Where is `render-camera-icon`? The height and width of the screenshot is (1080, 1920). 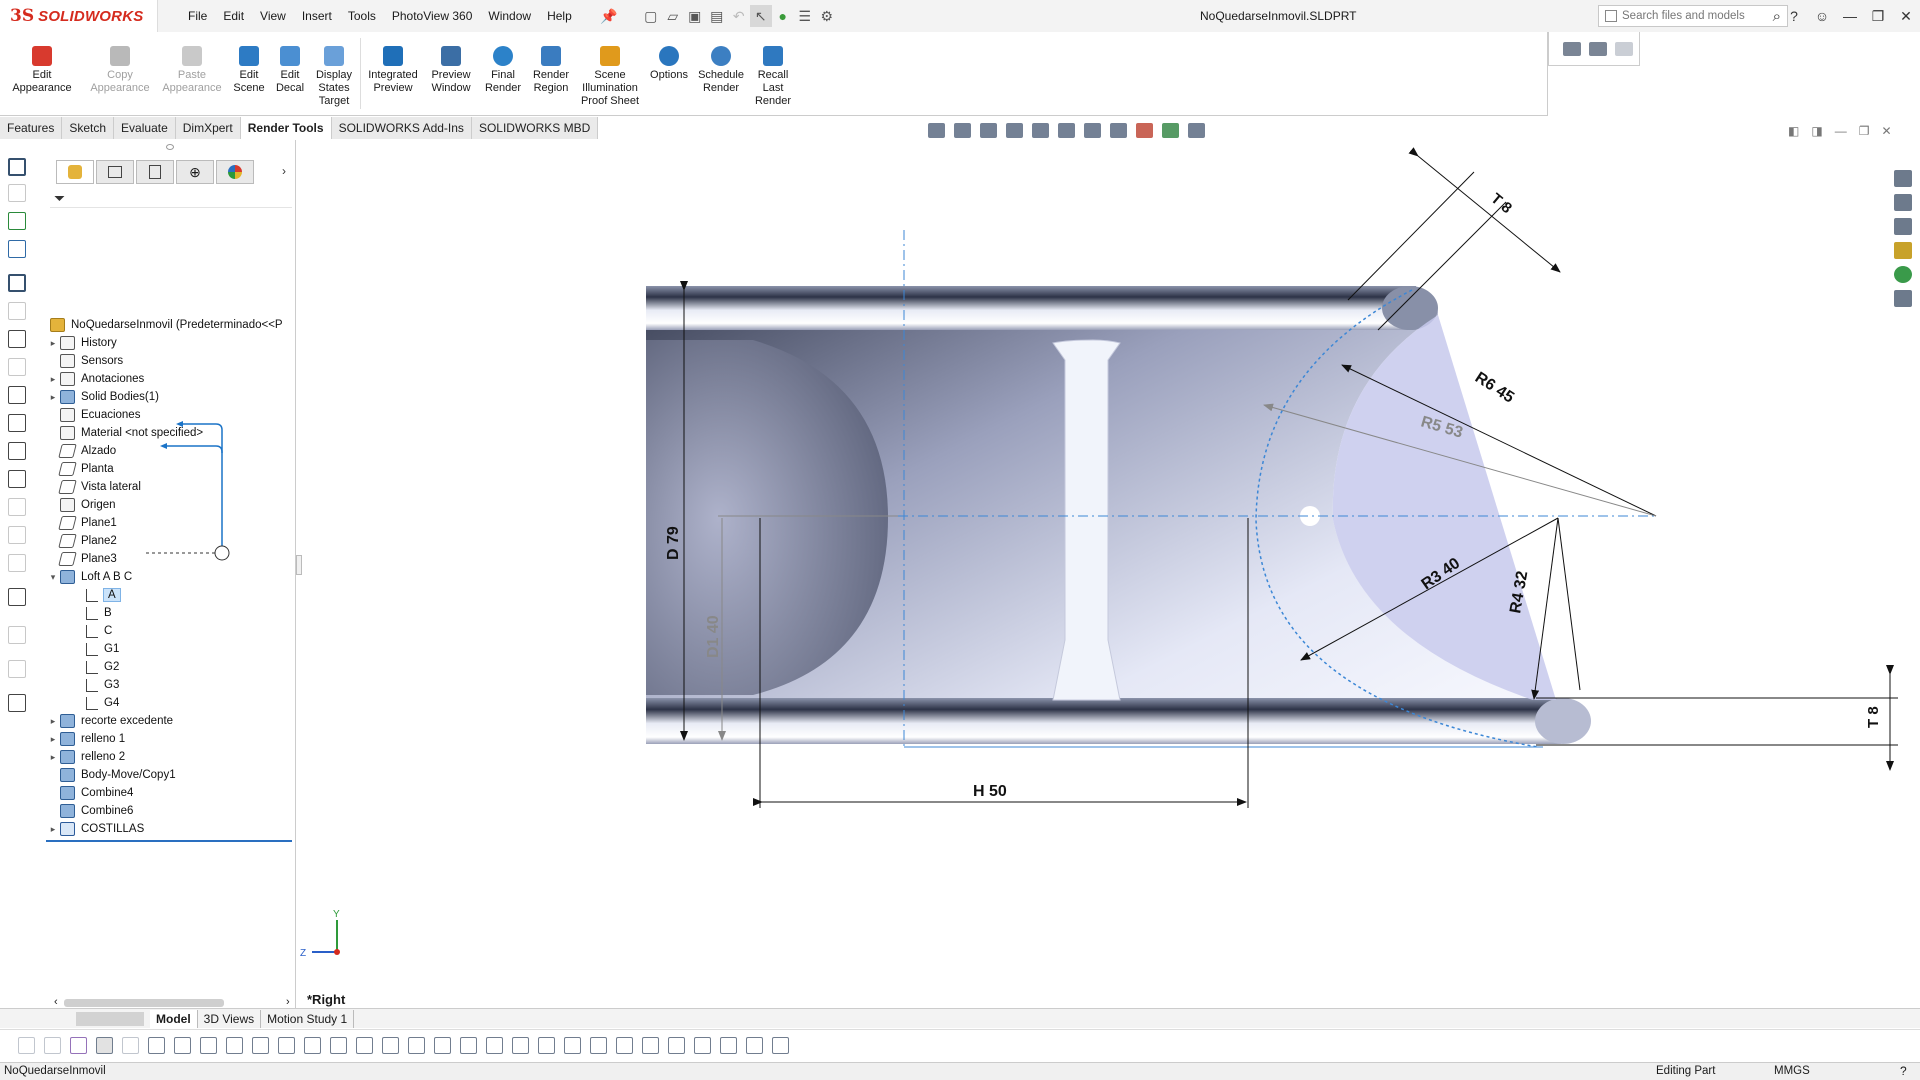 render-camera-icon is located at coordinates (1598, 48).